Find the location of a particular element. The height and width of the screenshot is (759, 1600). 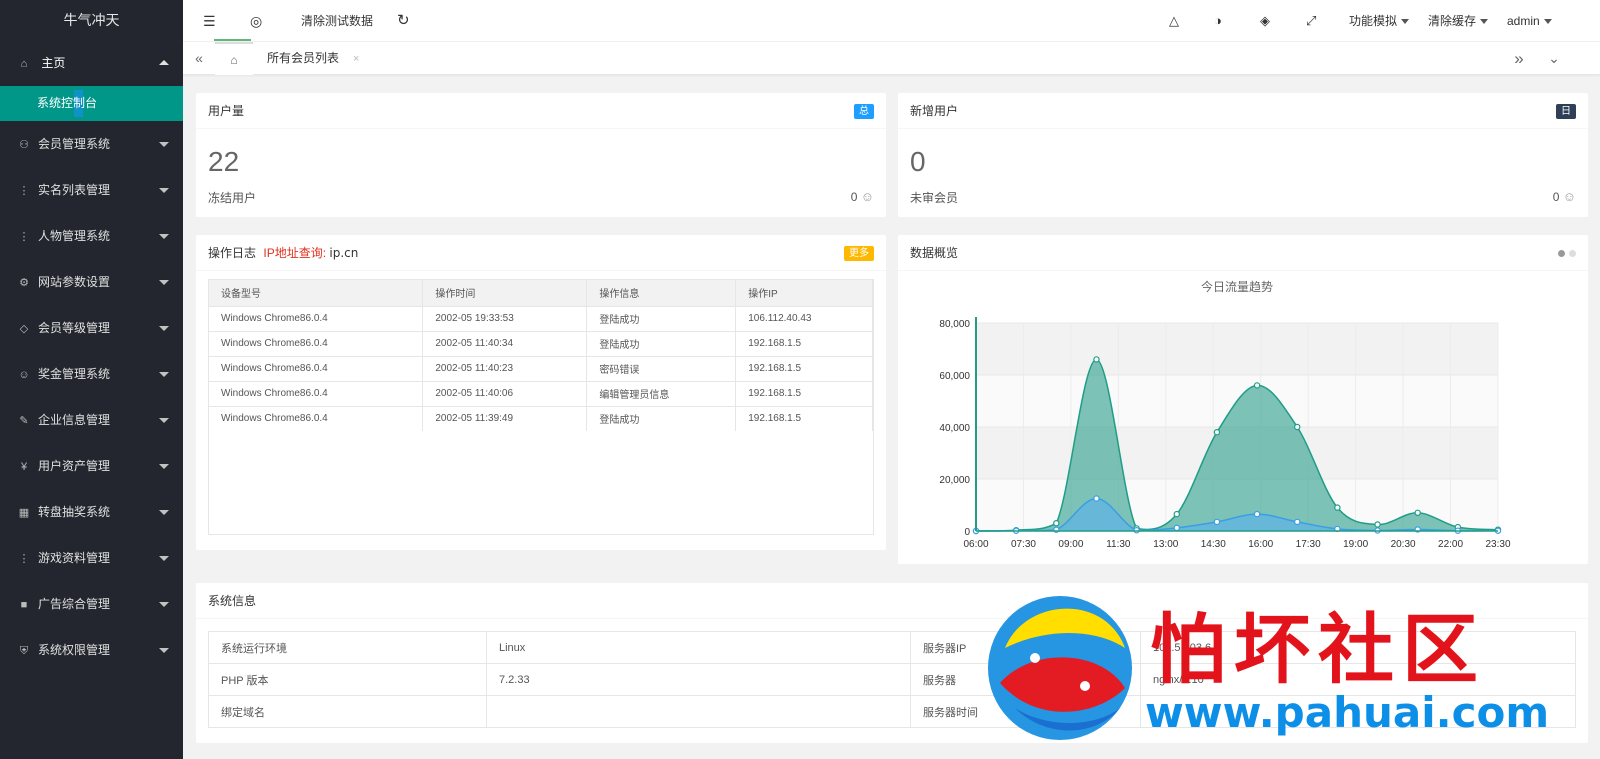

close-icon: × is located at coordinates (356, 59).